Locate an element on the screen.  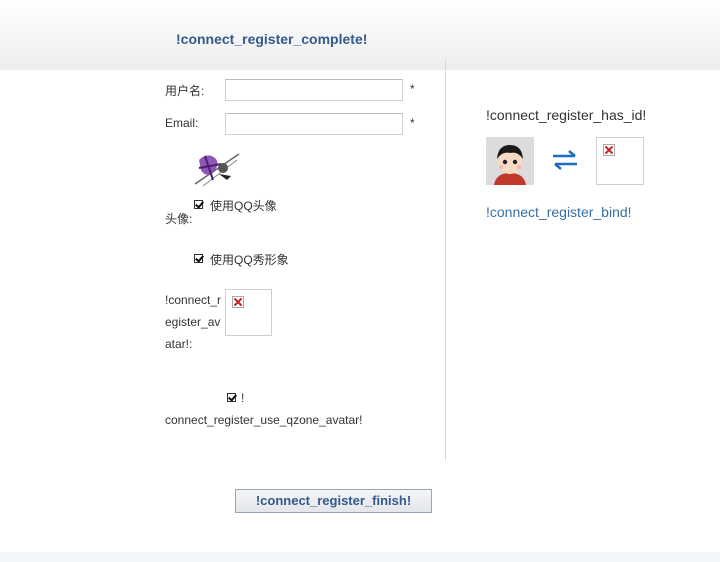
column-divider is located at coordinates (445, 259).